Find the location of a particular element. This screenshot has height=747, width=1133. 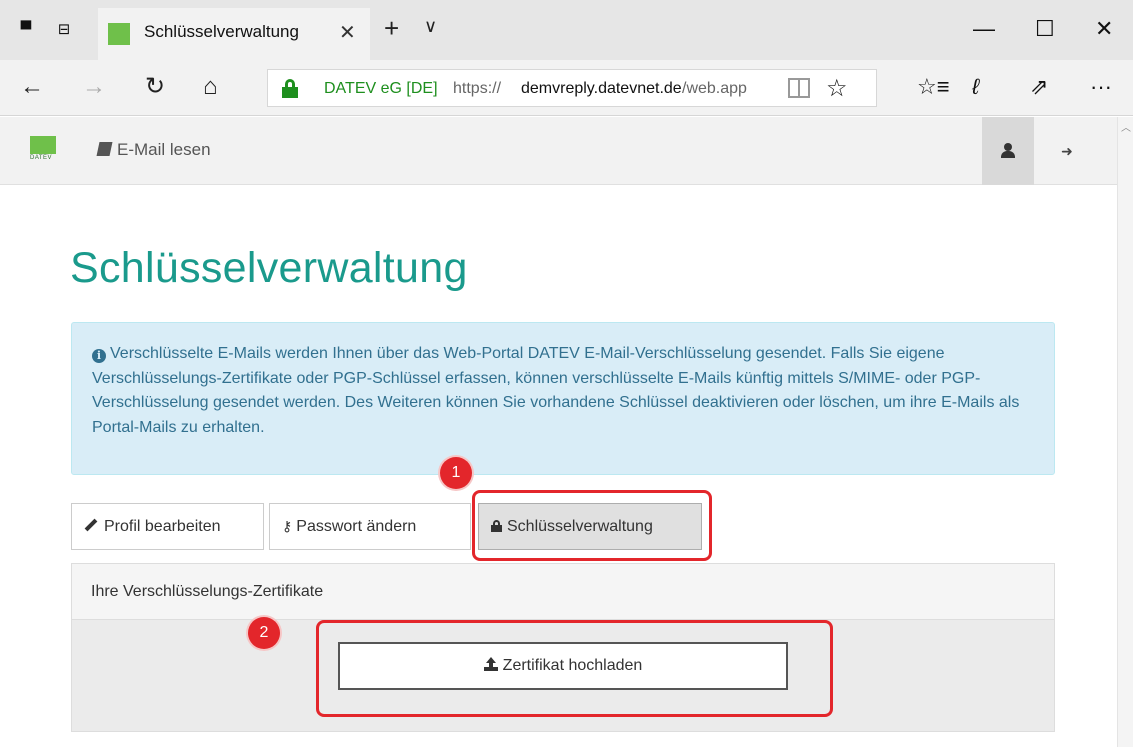

browser-tab: Schlüsselverwaltung ✕ is located at coordinates (234, 34).